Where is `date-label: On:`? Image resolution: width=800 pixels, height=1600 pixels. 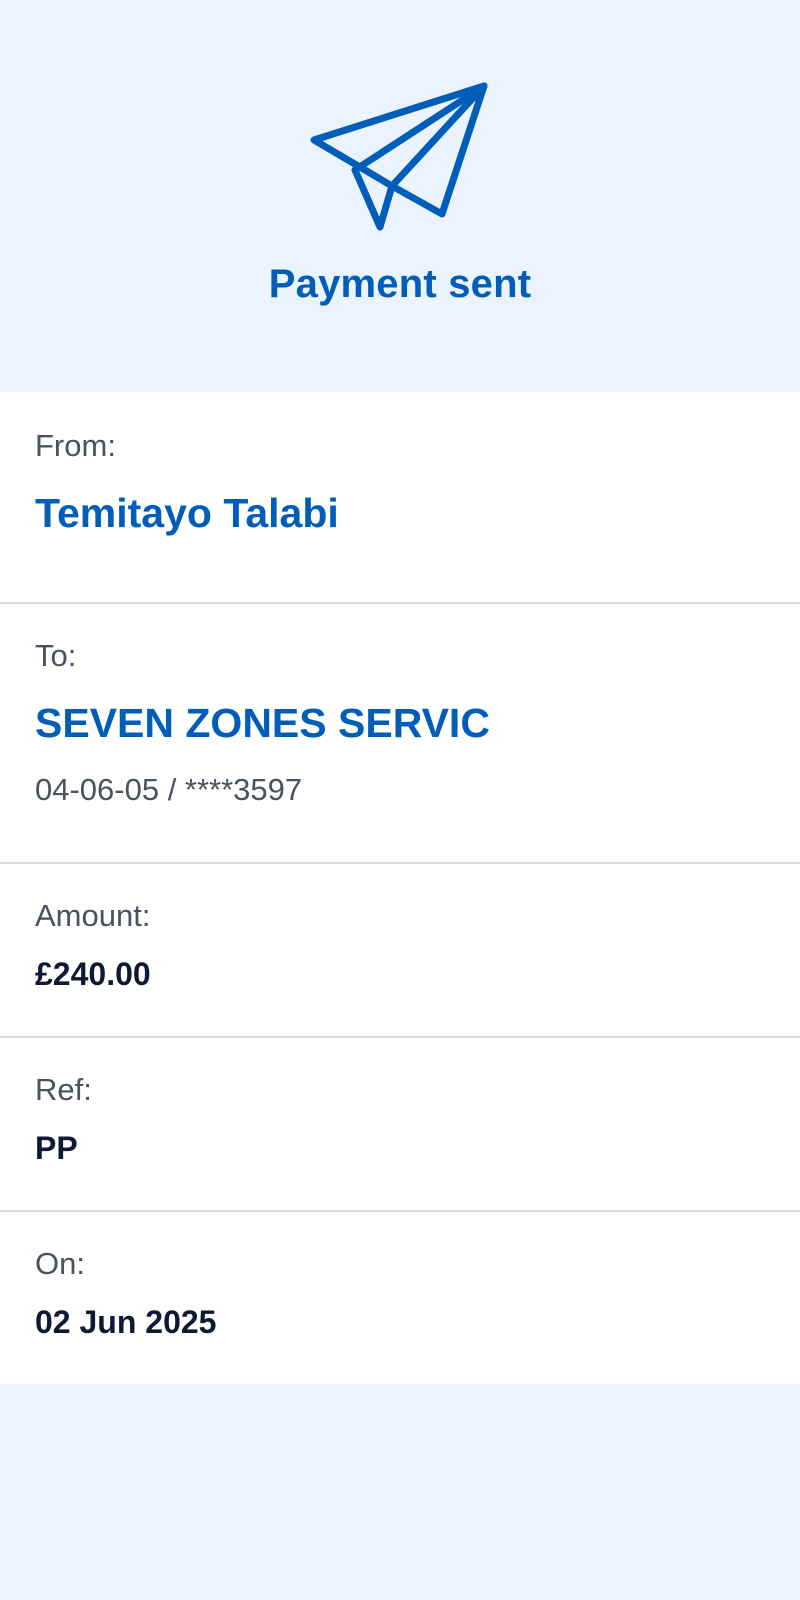 date-label: On: is located at coordinates (60, 1263).